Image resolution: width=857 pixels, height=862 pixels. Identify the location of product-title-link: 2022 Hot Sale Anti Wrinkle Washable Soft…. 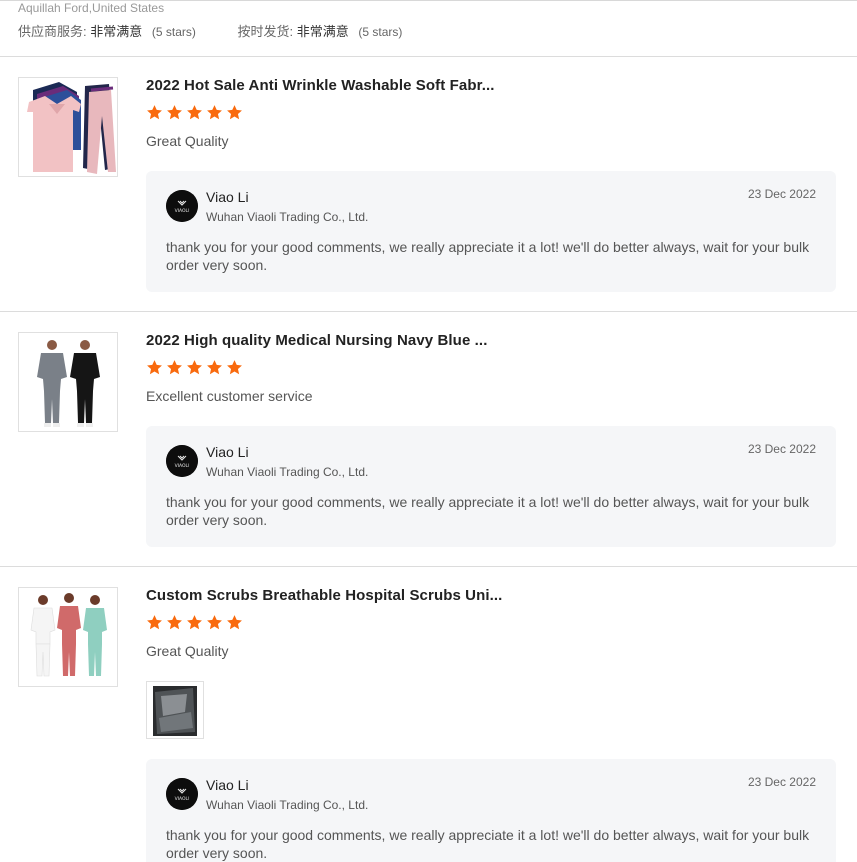
(320, 86).